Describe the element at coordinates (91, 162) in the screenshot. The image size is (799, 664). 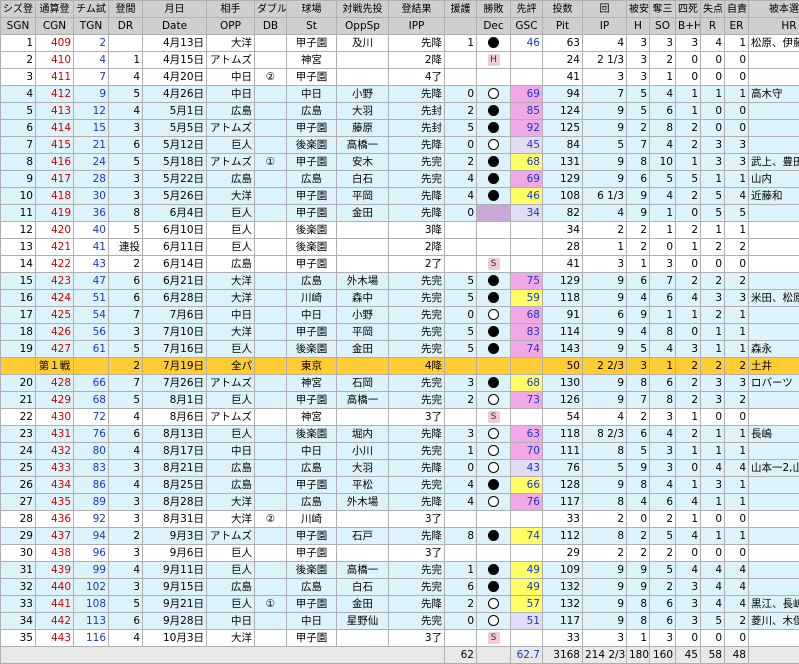
I see `team-game-number: 24` at that location.